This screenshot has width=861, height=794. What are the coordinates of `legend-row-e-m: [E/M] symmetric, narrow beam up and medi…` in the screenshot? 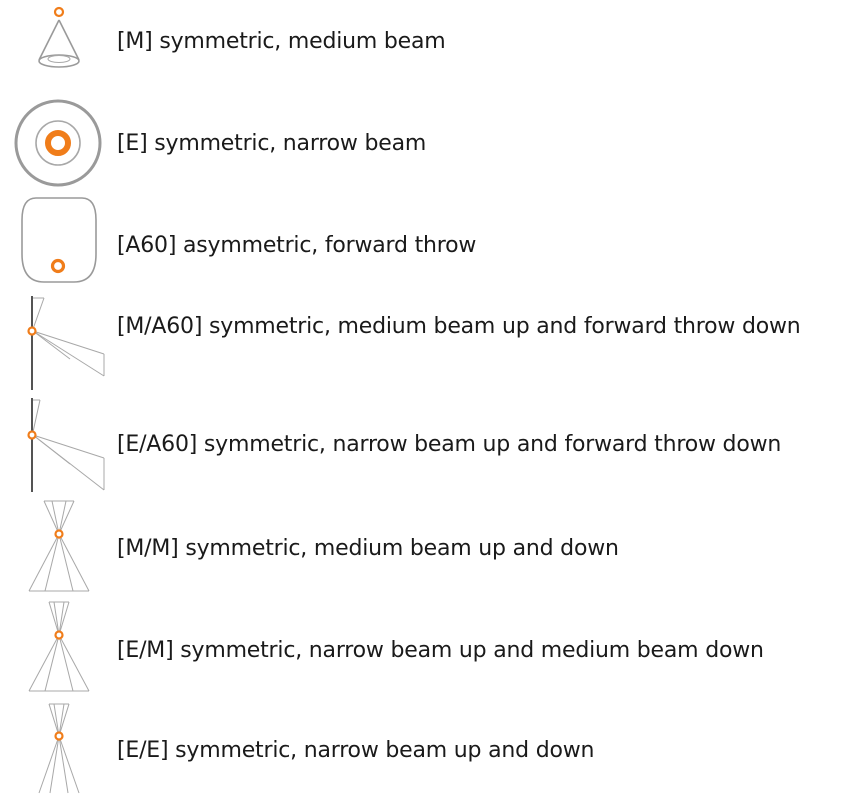 It's located at (430, 646).